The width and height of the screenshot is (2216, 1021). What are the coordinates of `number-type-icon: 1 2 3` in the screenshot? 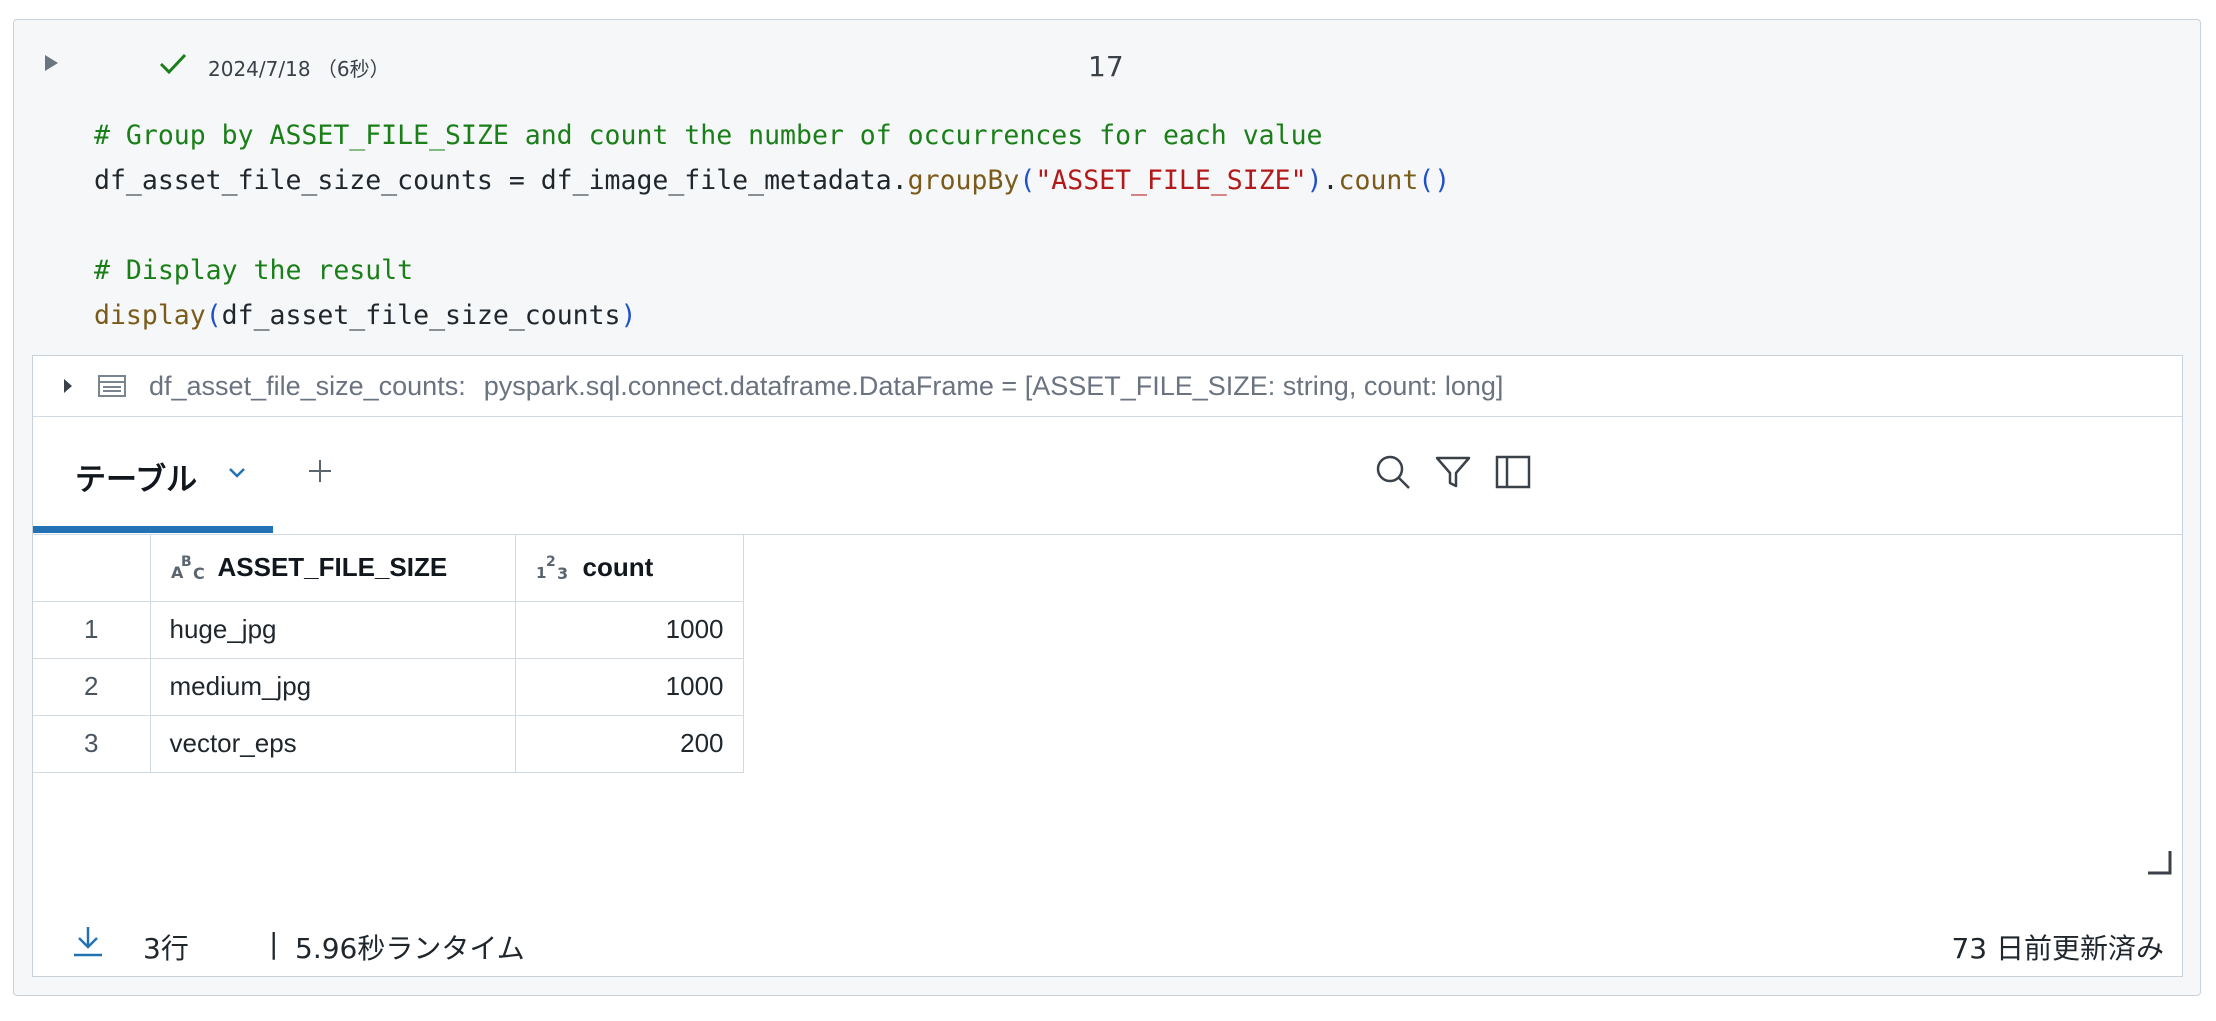 It's located at (552, 568).